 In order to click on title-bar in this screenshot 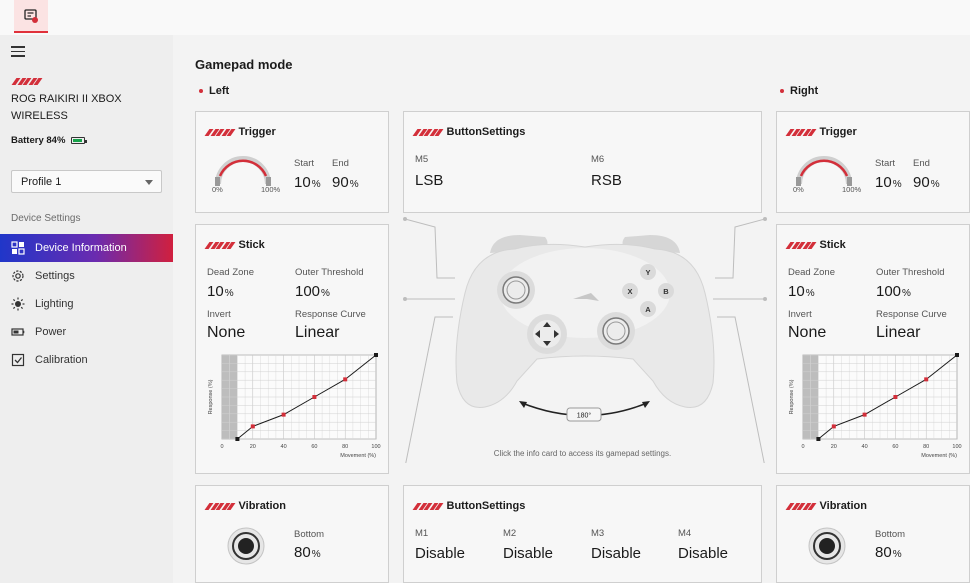, I will do `click(485, 17)`.